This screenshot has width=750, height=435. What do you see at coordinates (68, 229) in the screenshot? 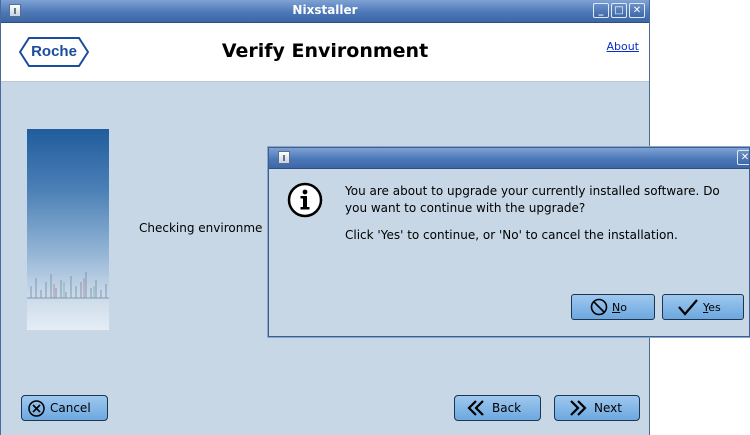
I see `decorative-side-image` at bounding box center [68, 229].